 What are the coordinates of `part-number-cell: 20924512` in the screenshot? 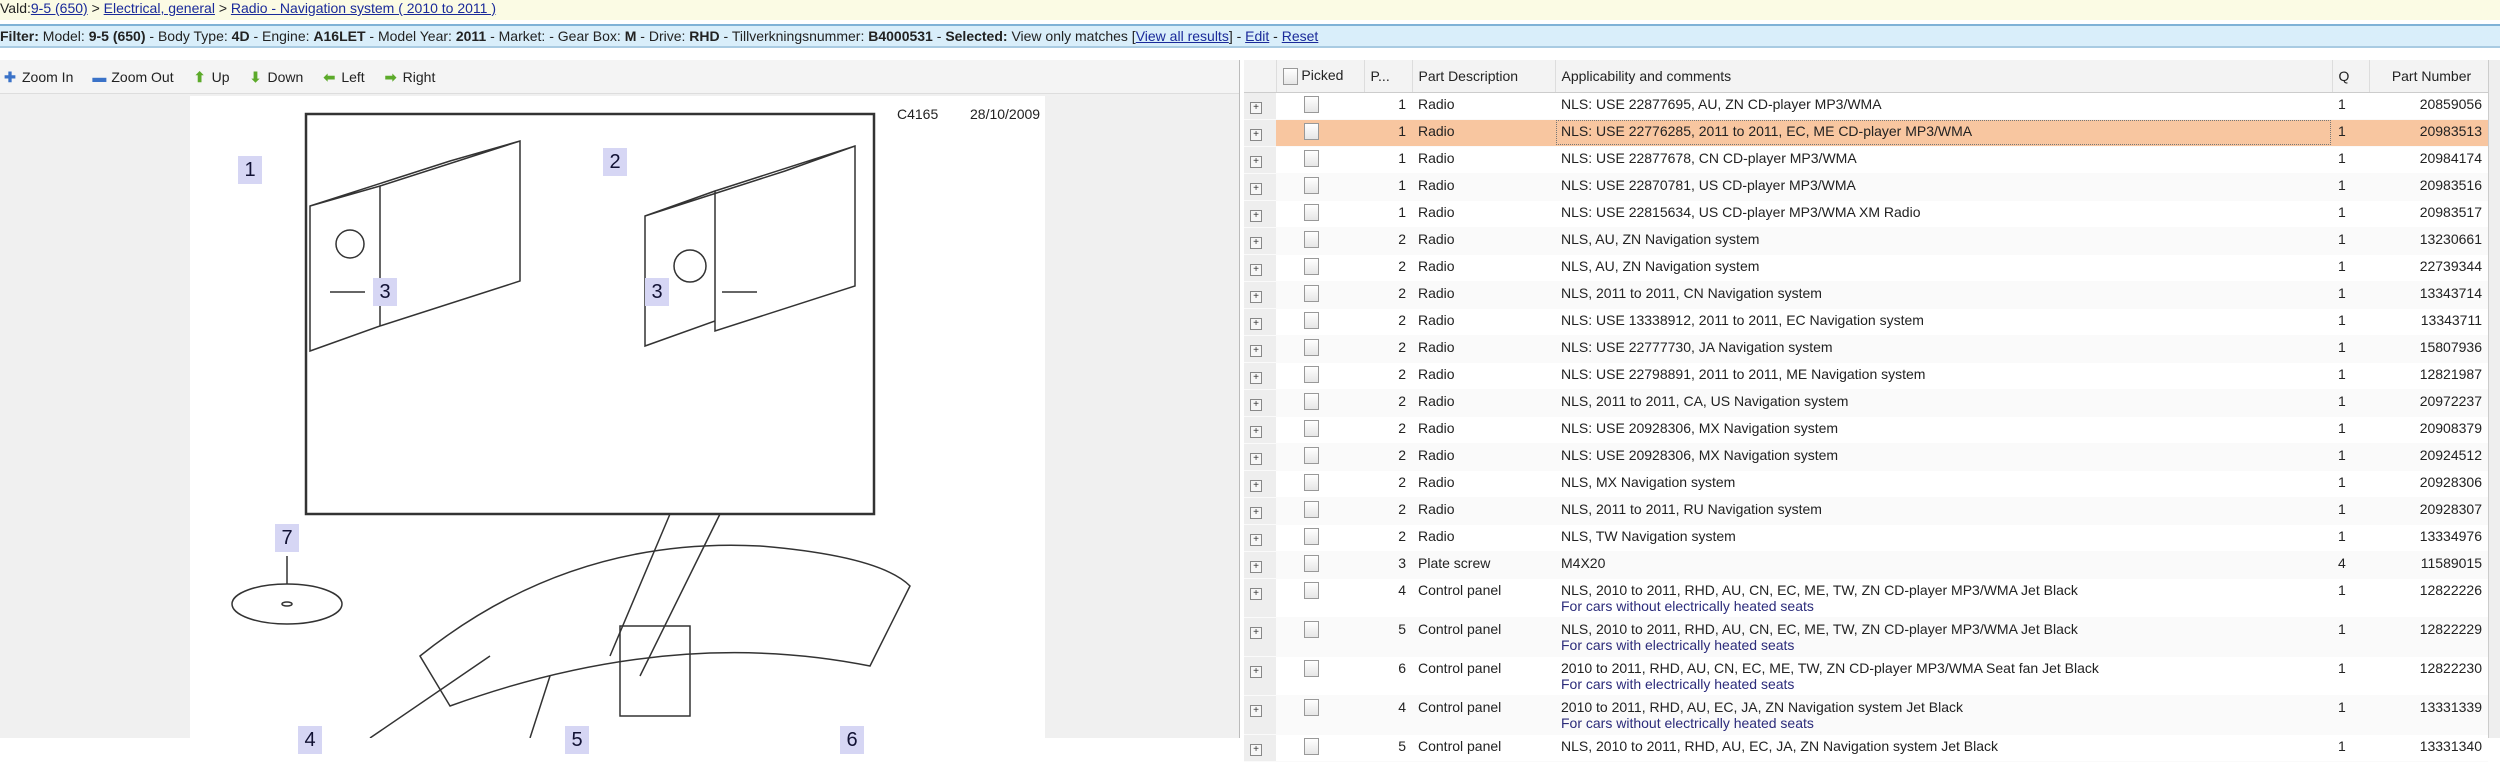 It's located at (2428, 457).